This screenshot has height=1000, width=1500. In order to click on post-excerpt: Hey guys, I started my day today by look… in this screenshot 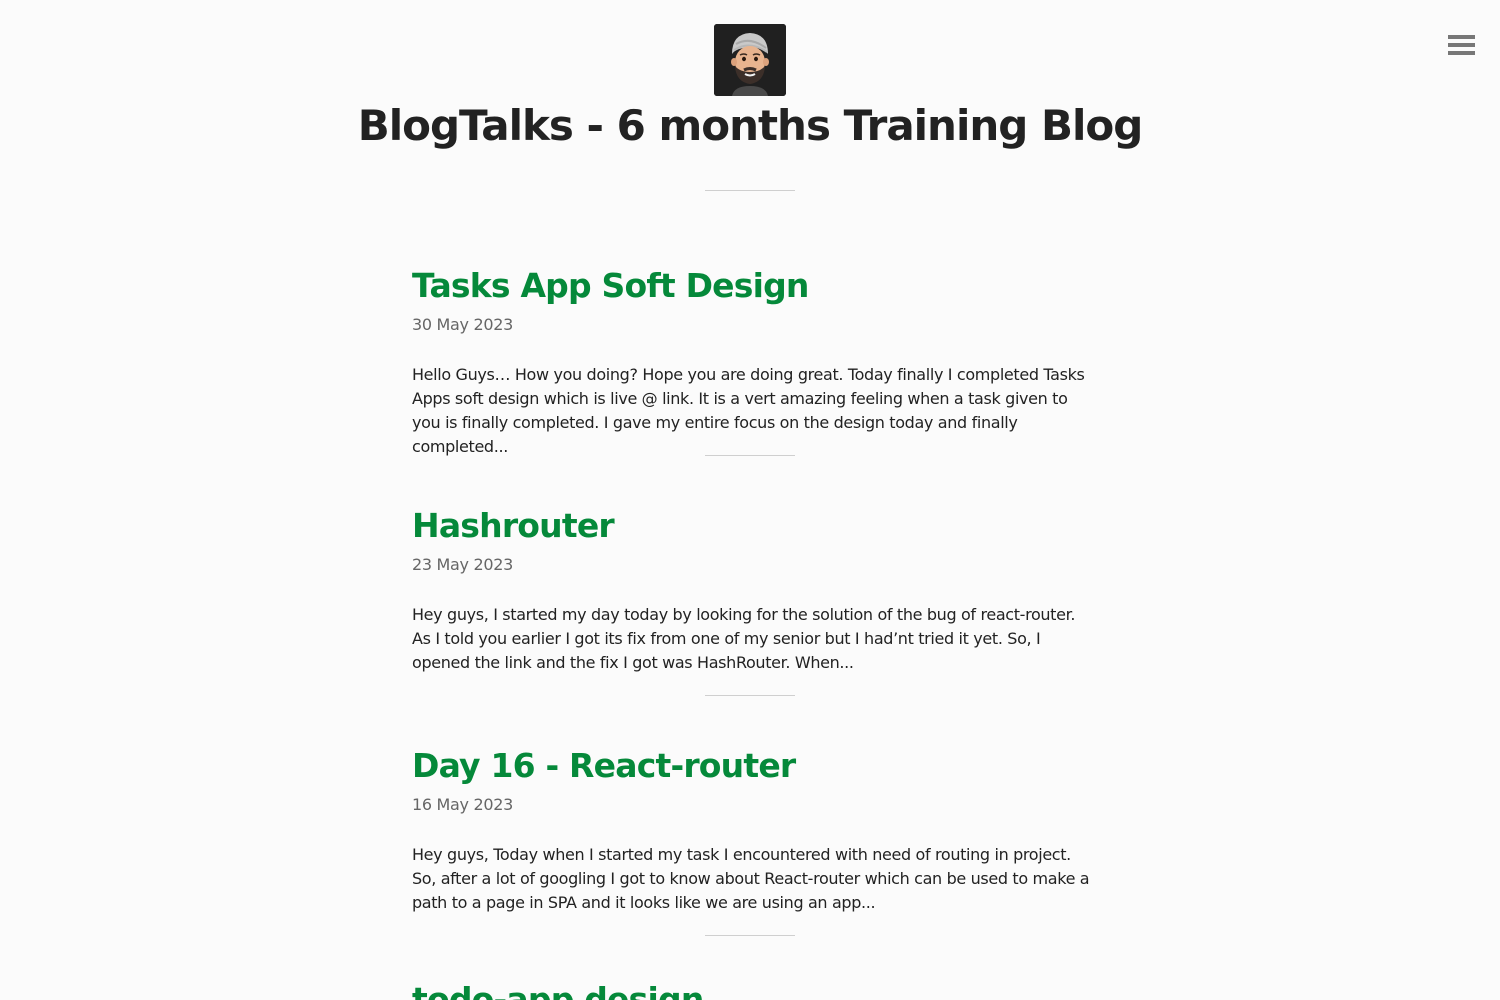, I will do `click(744, 638)`.